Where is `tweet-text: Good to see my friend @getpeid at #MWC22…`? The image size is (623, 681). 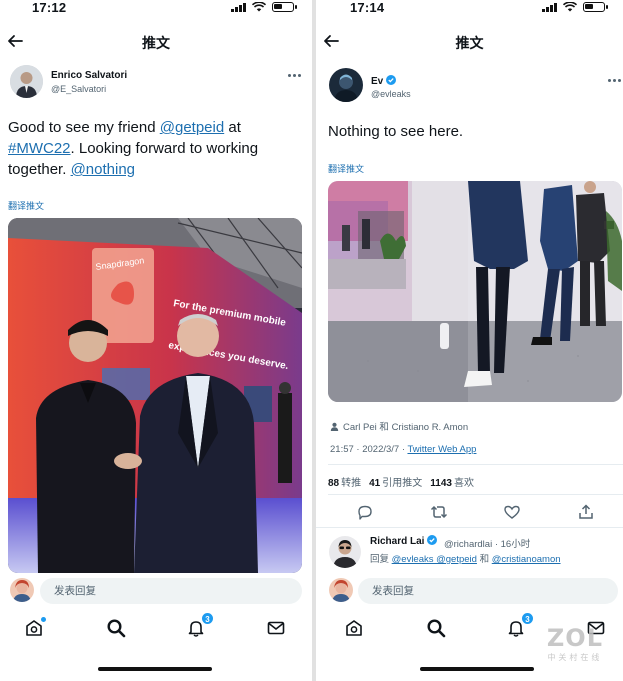
tweet-text: Good to see my friend @getpeid at #MWC22… is located at coordinates (133, 148).